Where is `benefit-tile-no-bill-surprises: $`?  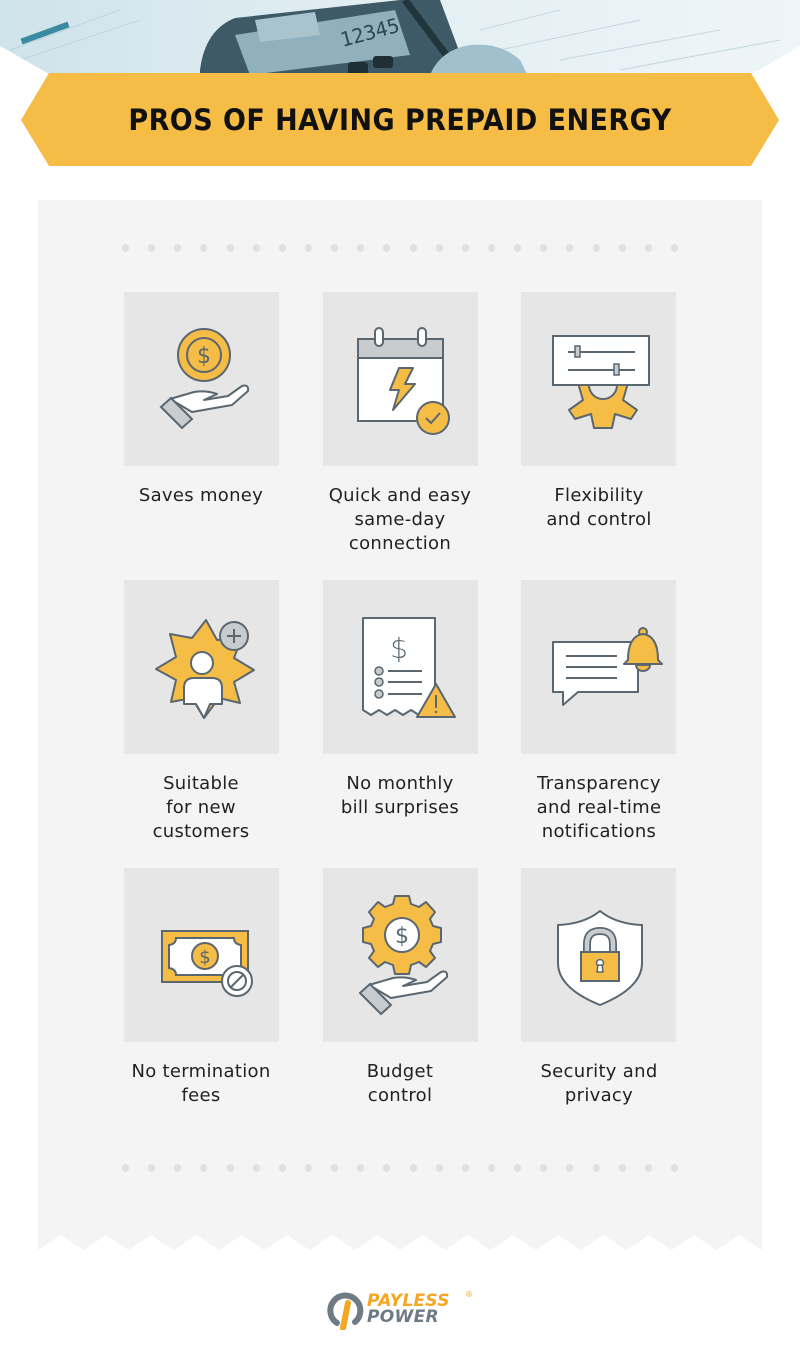 benefit-tile-no-bill-surprises: $ is located at coordinates (400, 667).